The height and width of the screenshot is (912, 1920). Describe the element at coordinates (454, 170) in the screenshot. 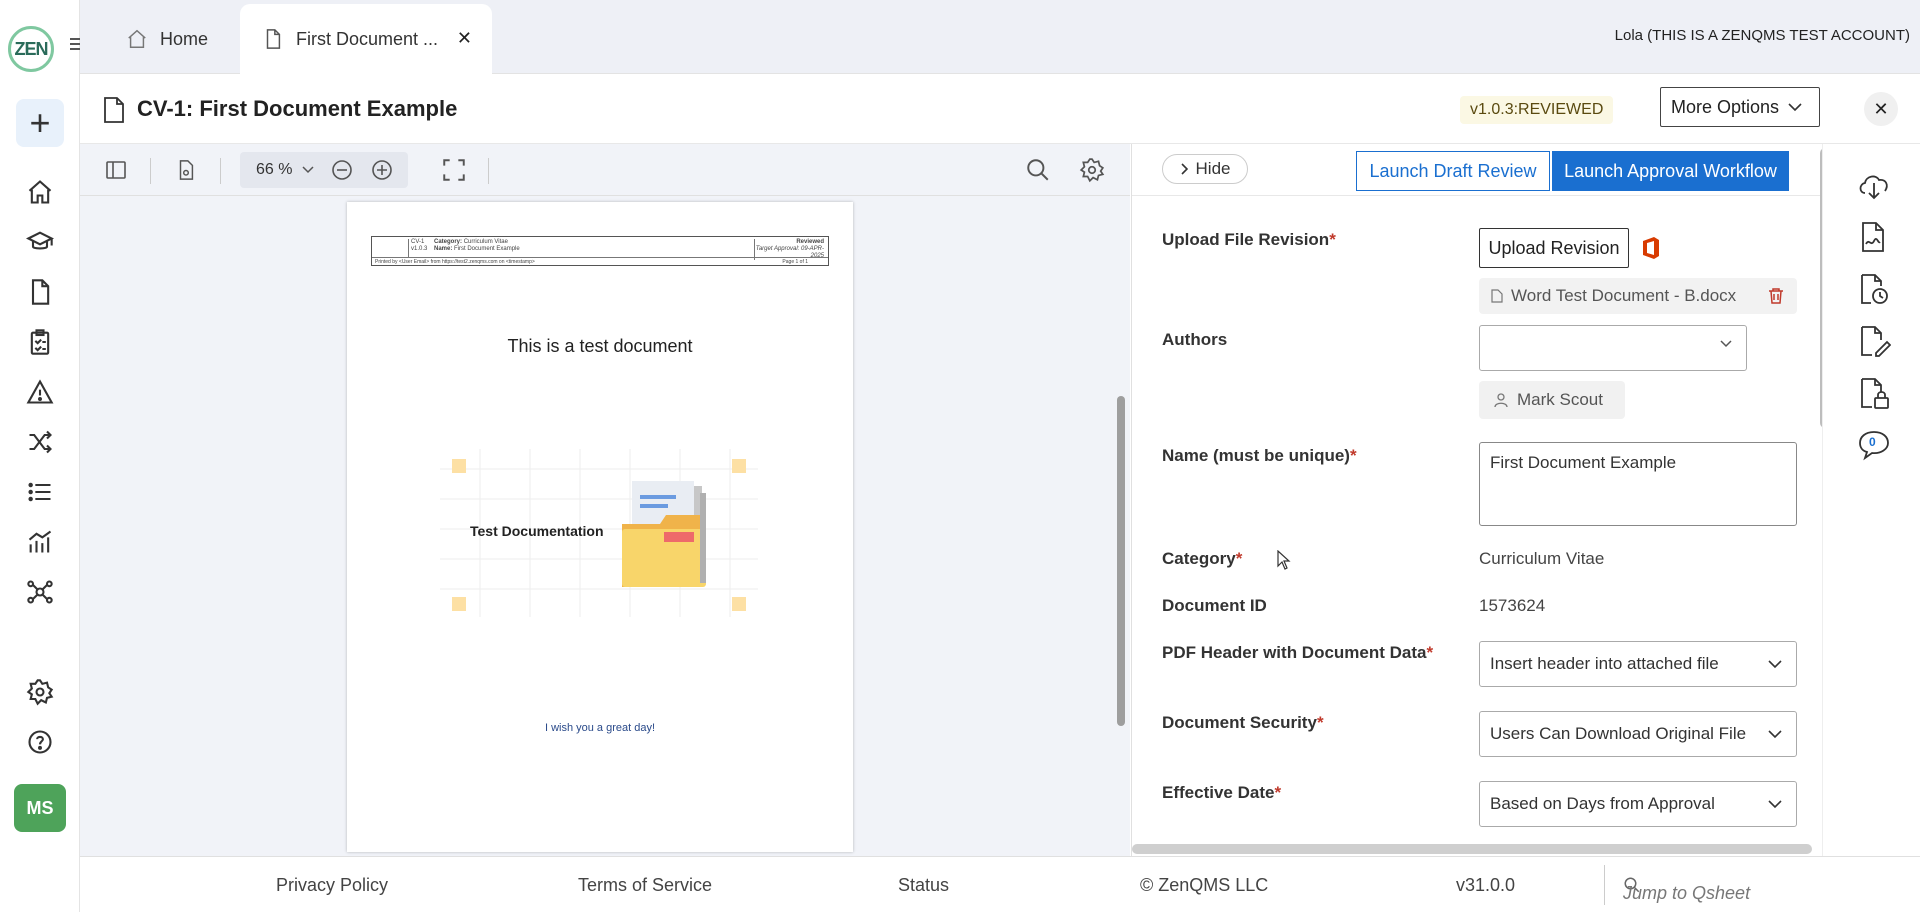

I see `fullscreen-icon` at that location.